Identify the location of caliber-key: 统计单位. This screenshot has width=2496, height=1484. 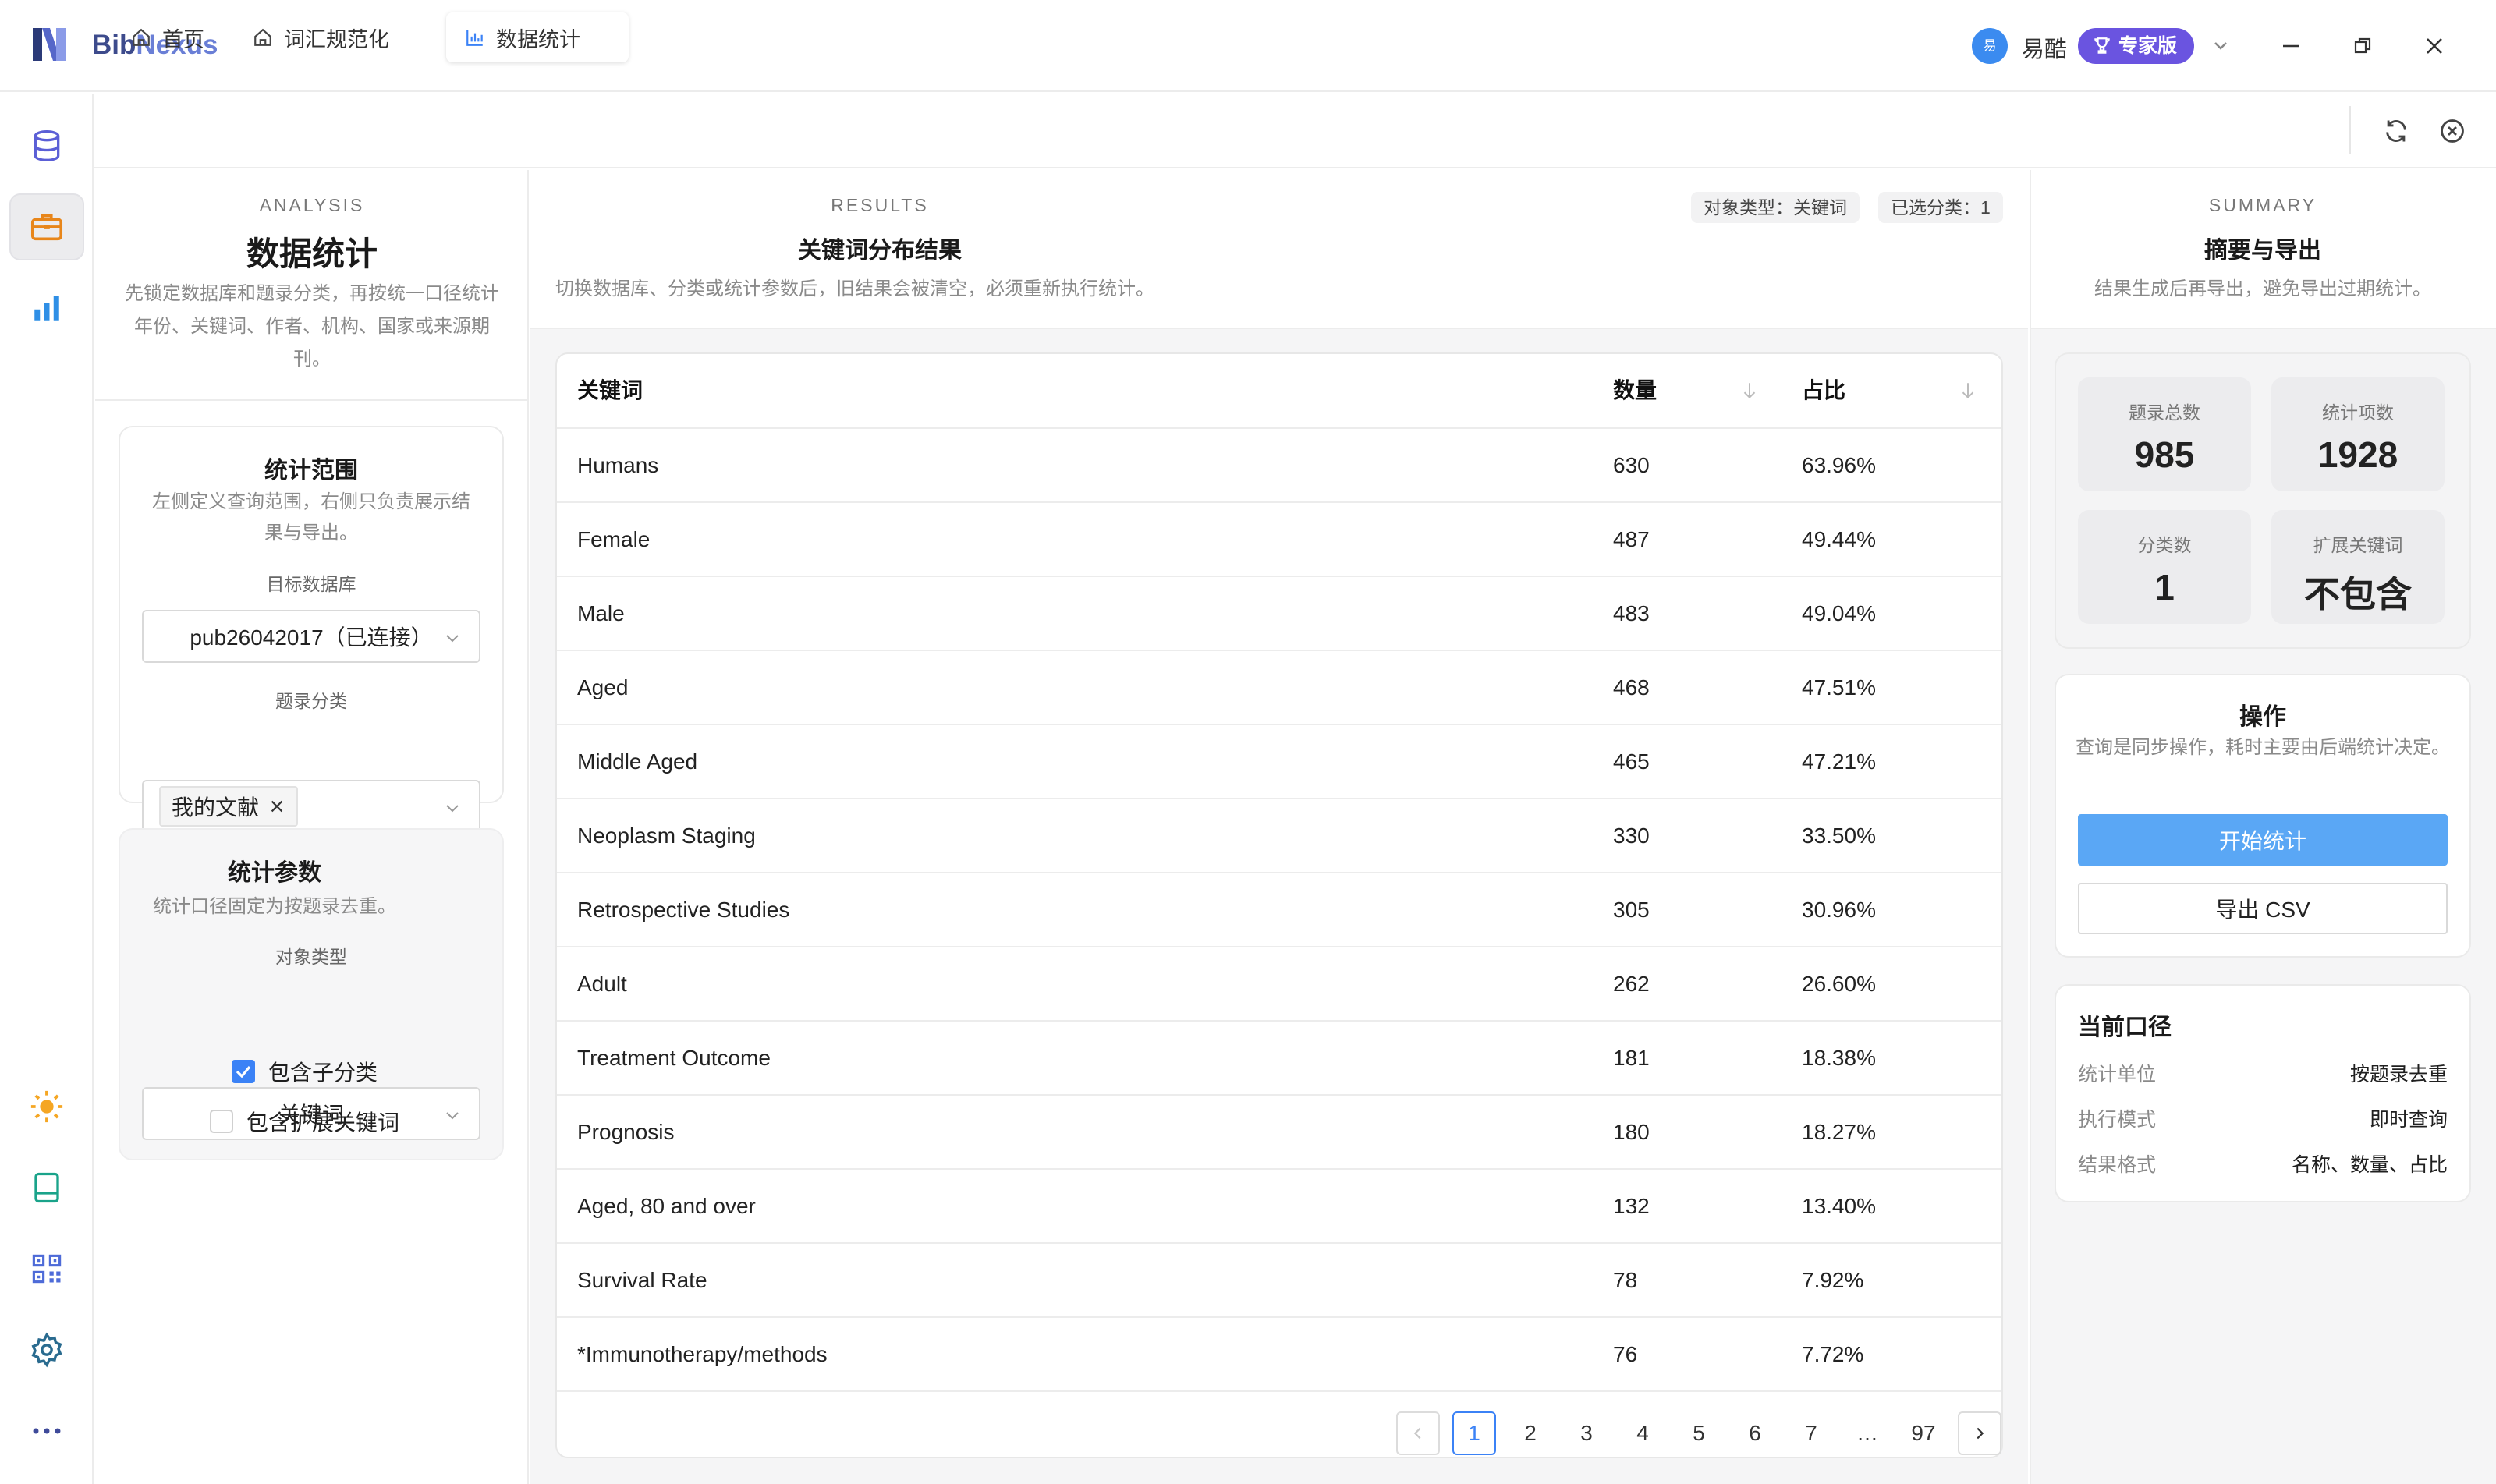
(2117, 1075).